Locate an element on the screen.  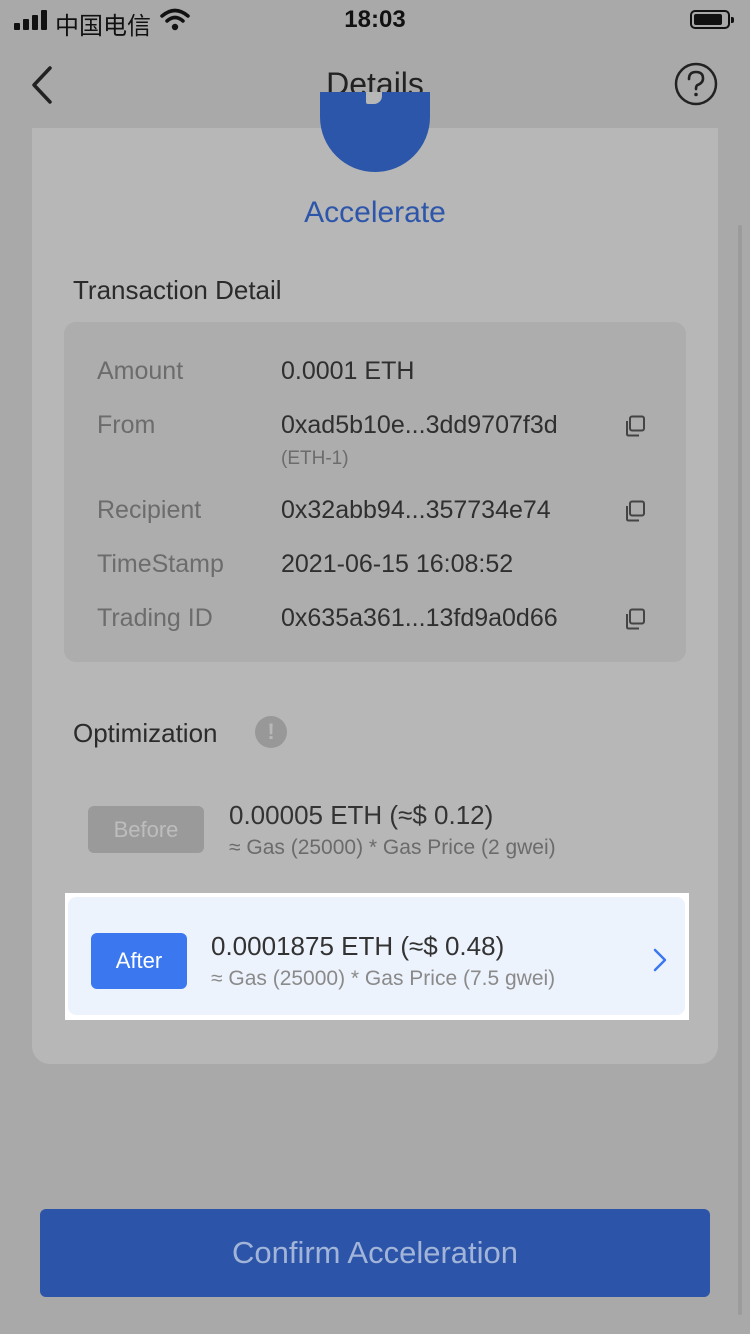
optimization-title: Optimization is located at coordinates (145, 733).